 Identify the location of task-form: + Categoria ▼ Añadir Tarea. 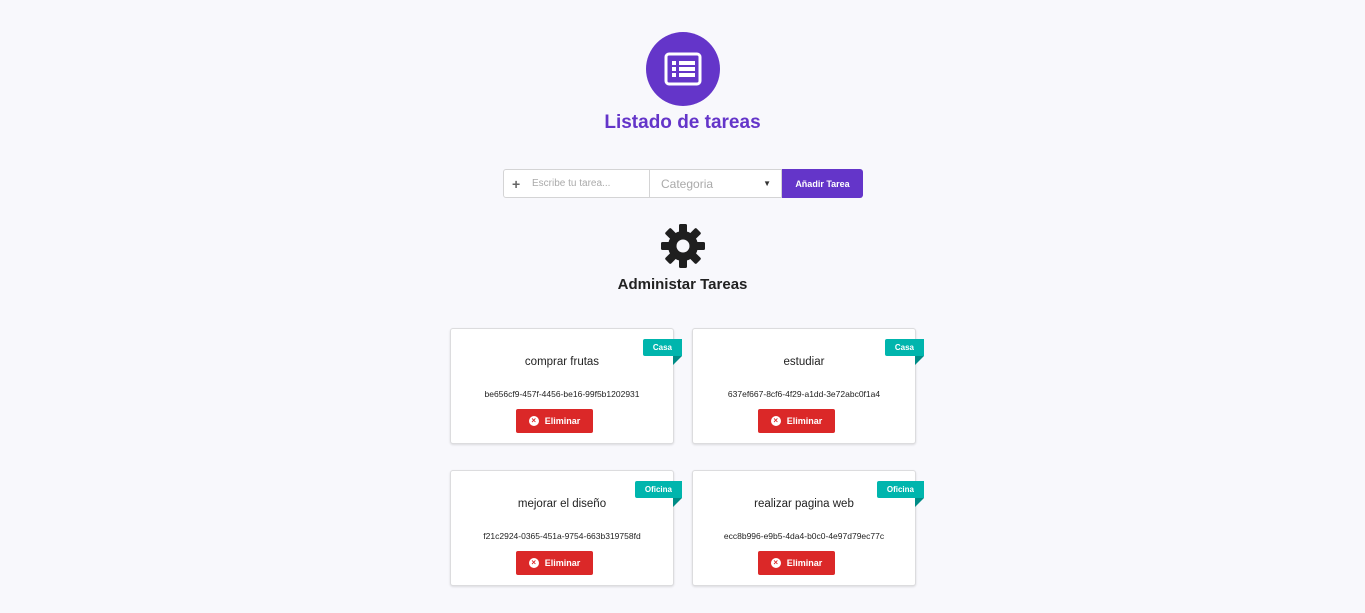
(683, 183).